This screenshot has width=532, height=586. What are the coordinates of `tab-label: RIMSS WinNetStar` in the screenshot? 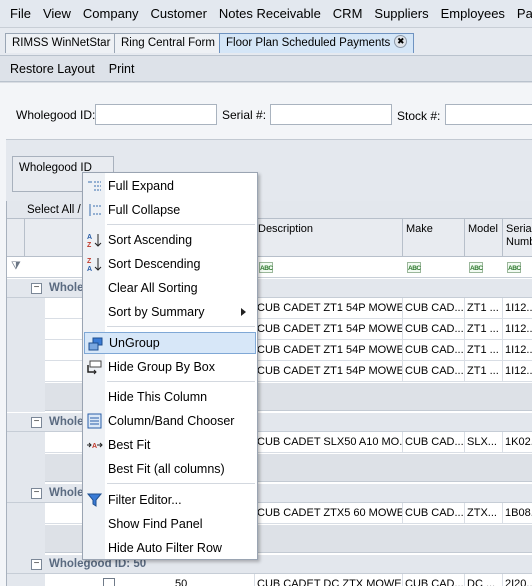 It's located at (61, 43).